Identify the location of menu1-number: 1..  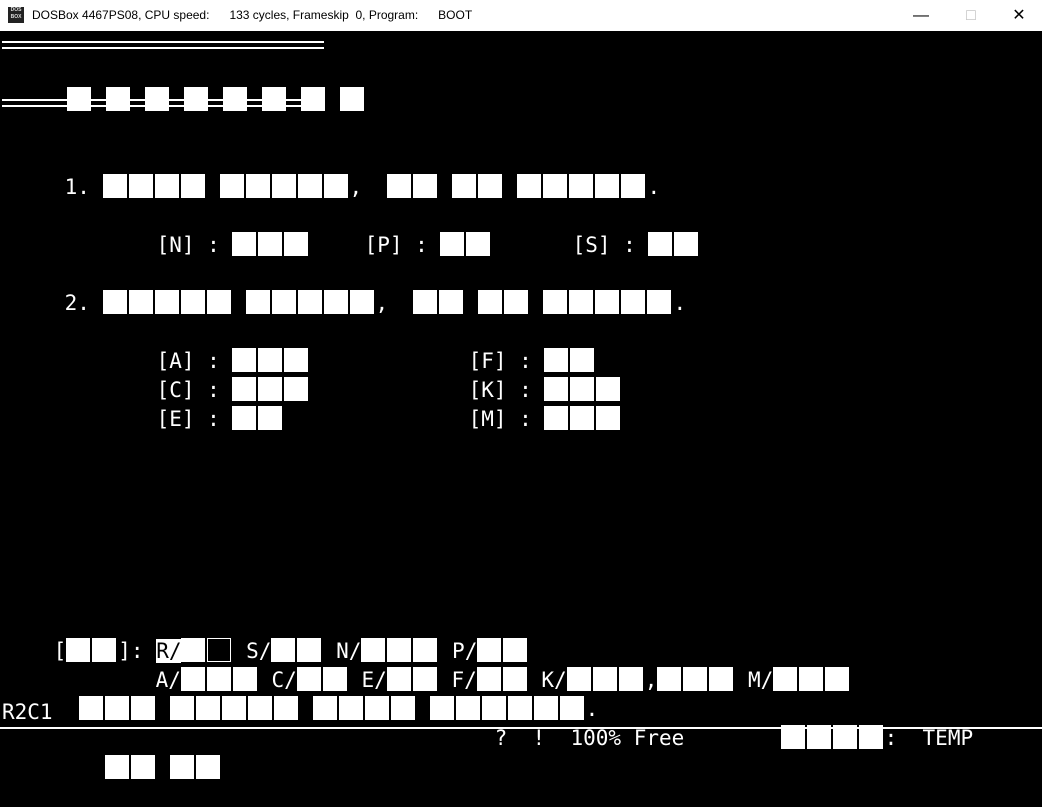
(77, 187).